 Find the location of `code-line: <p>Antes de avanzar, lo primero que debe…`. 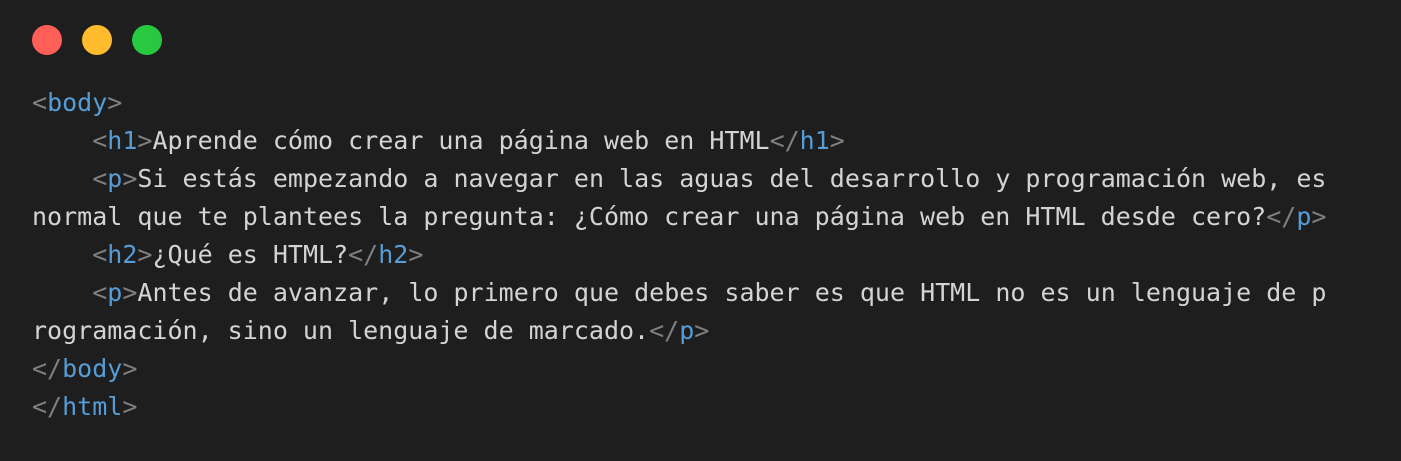

code-line: <p>Antes de avanzar, lo primero que debe… is located at coordinates (679, 293).